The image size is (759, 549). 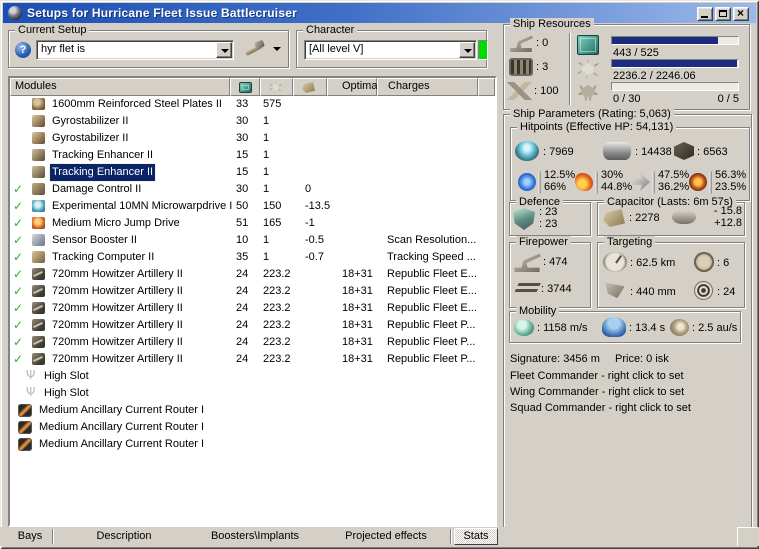 What do you see at coordinates (120, 87) in the screenshot?
I see `column-header-modules: Modules` at bounding box center [120, 87].